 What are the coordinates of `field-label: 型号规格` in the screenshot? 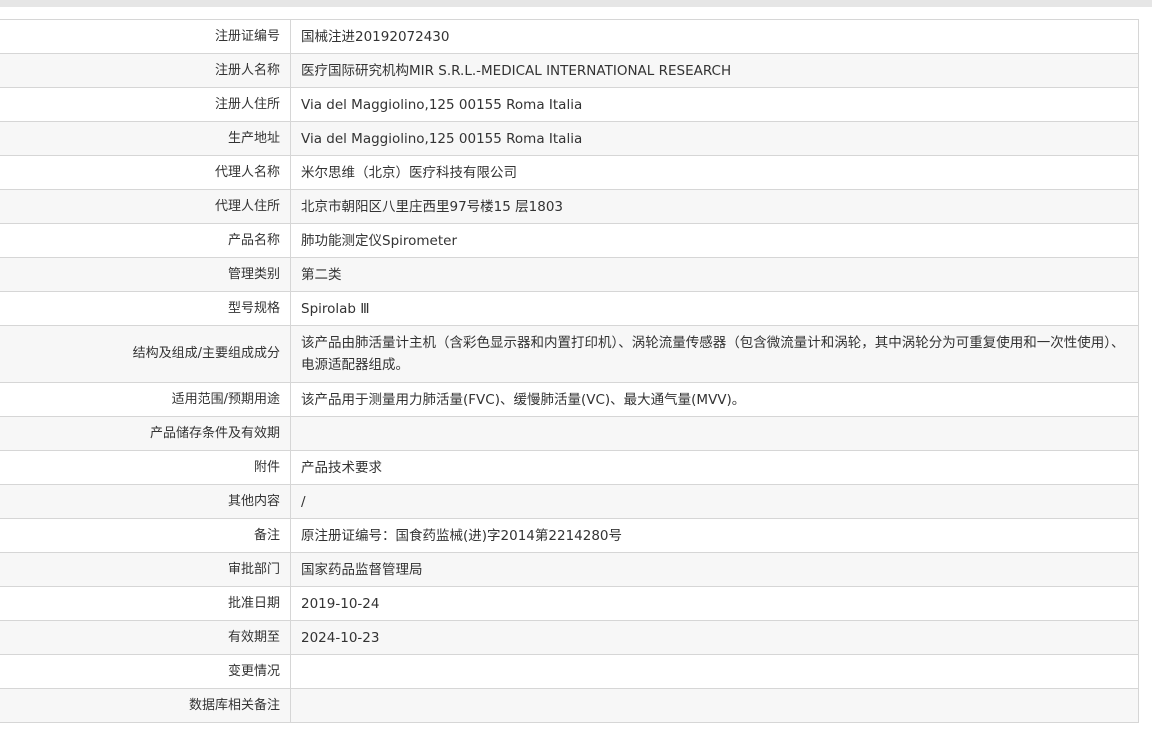 It's located at (145, 308).